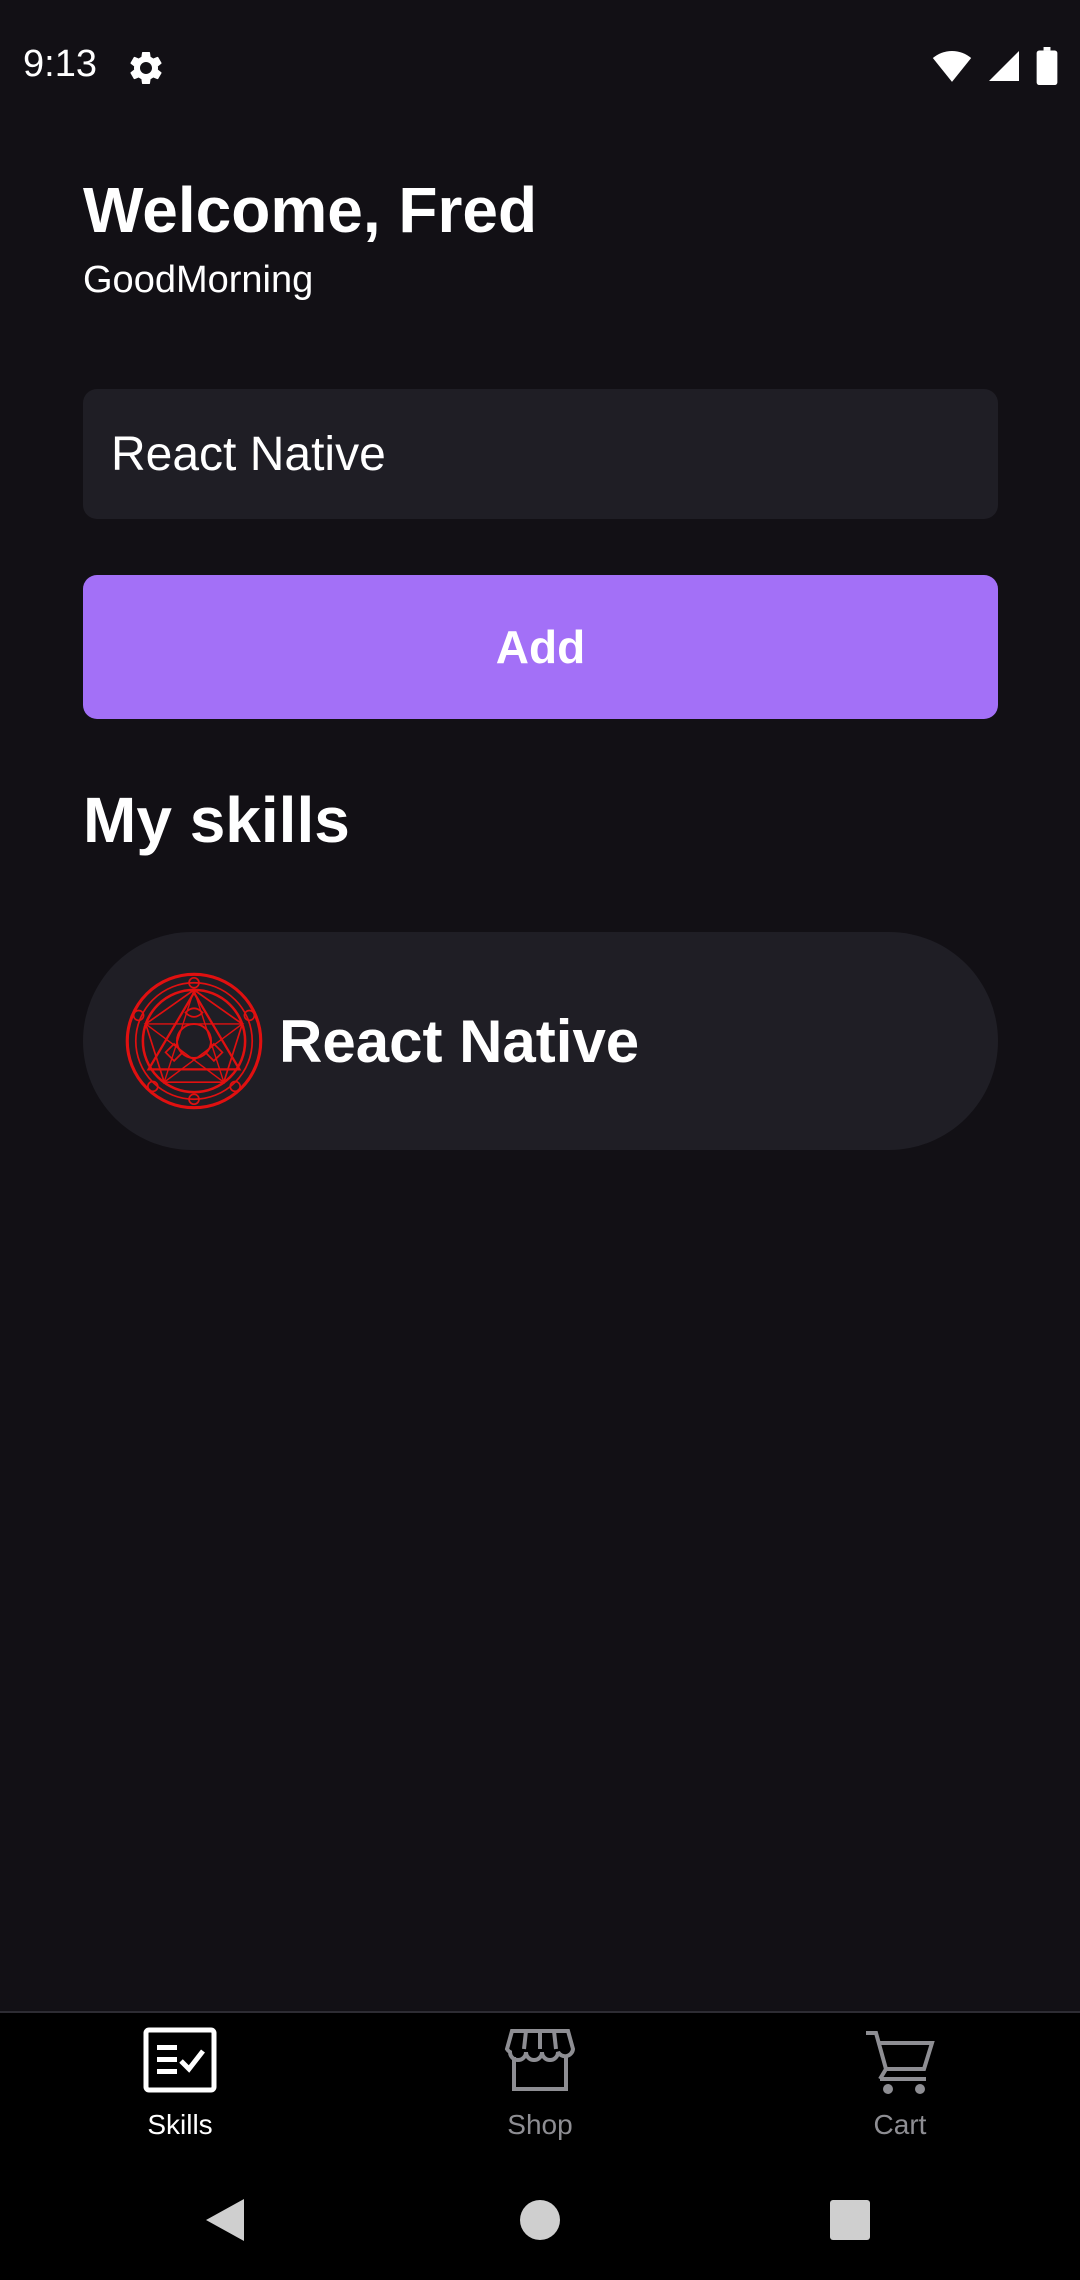 The image size is (1080, 2280). What do you see at coordinates (540, 65) in the screenshot?
I see `status-bar: 9:13` at bounding box center [540, 65].